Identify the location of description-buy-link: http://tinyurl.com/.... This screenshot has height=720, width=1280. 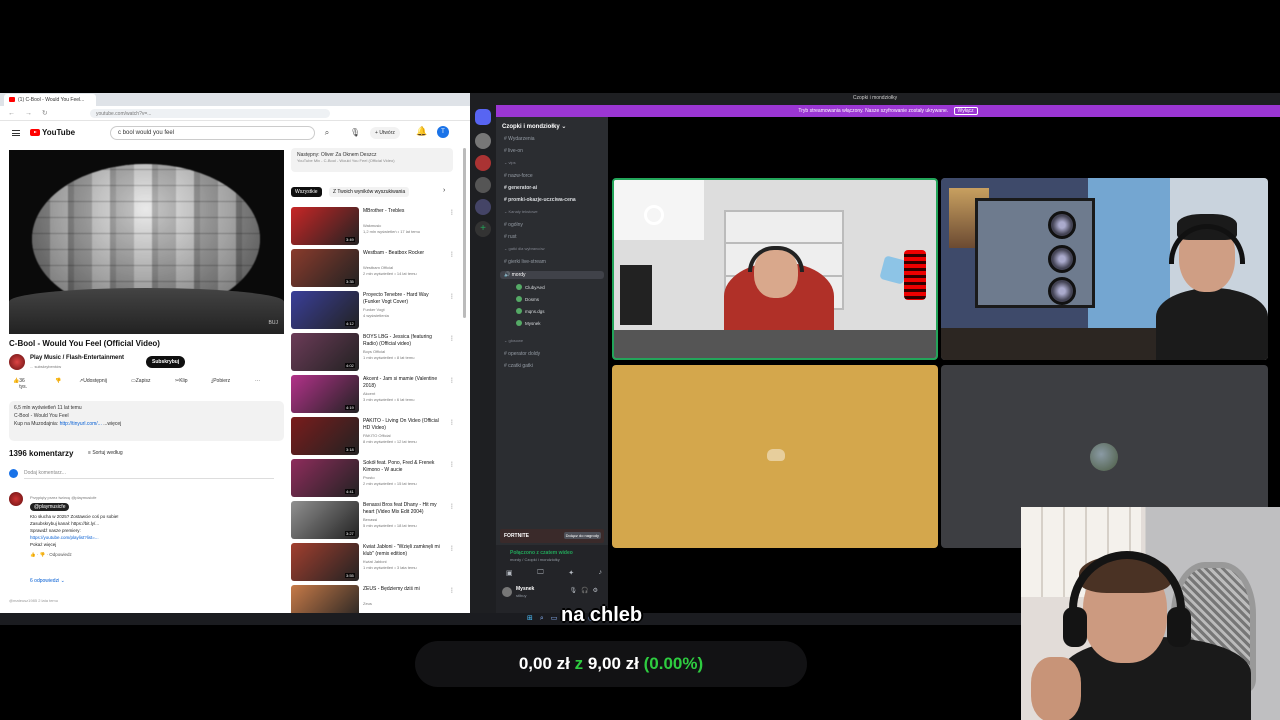
(81, 424).